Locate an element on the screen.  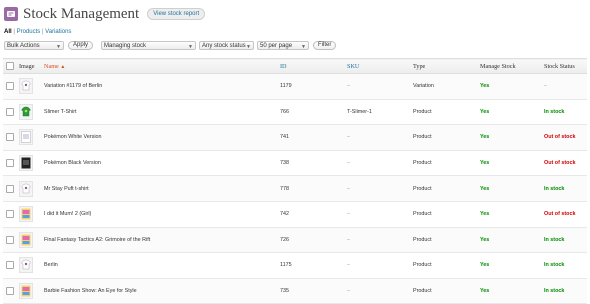
apply-button: Apply is located at coordinates (81, 45).